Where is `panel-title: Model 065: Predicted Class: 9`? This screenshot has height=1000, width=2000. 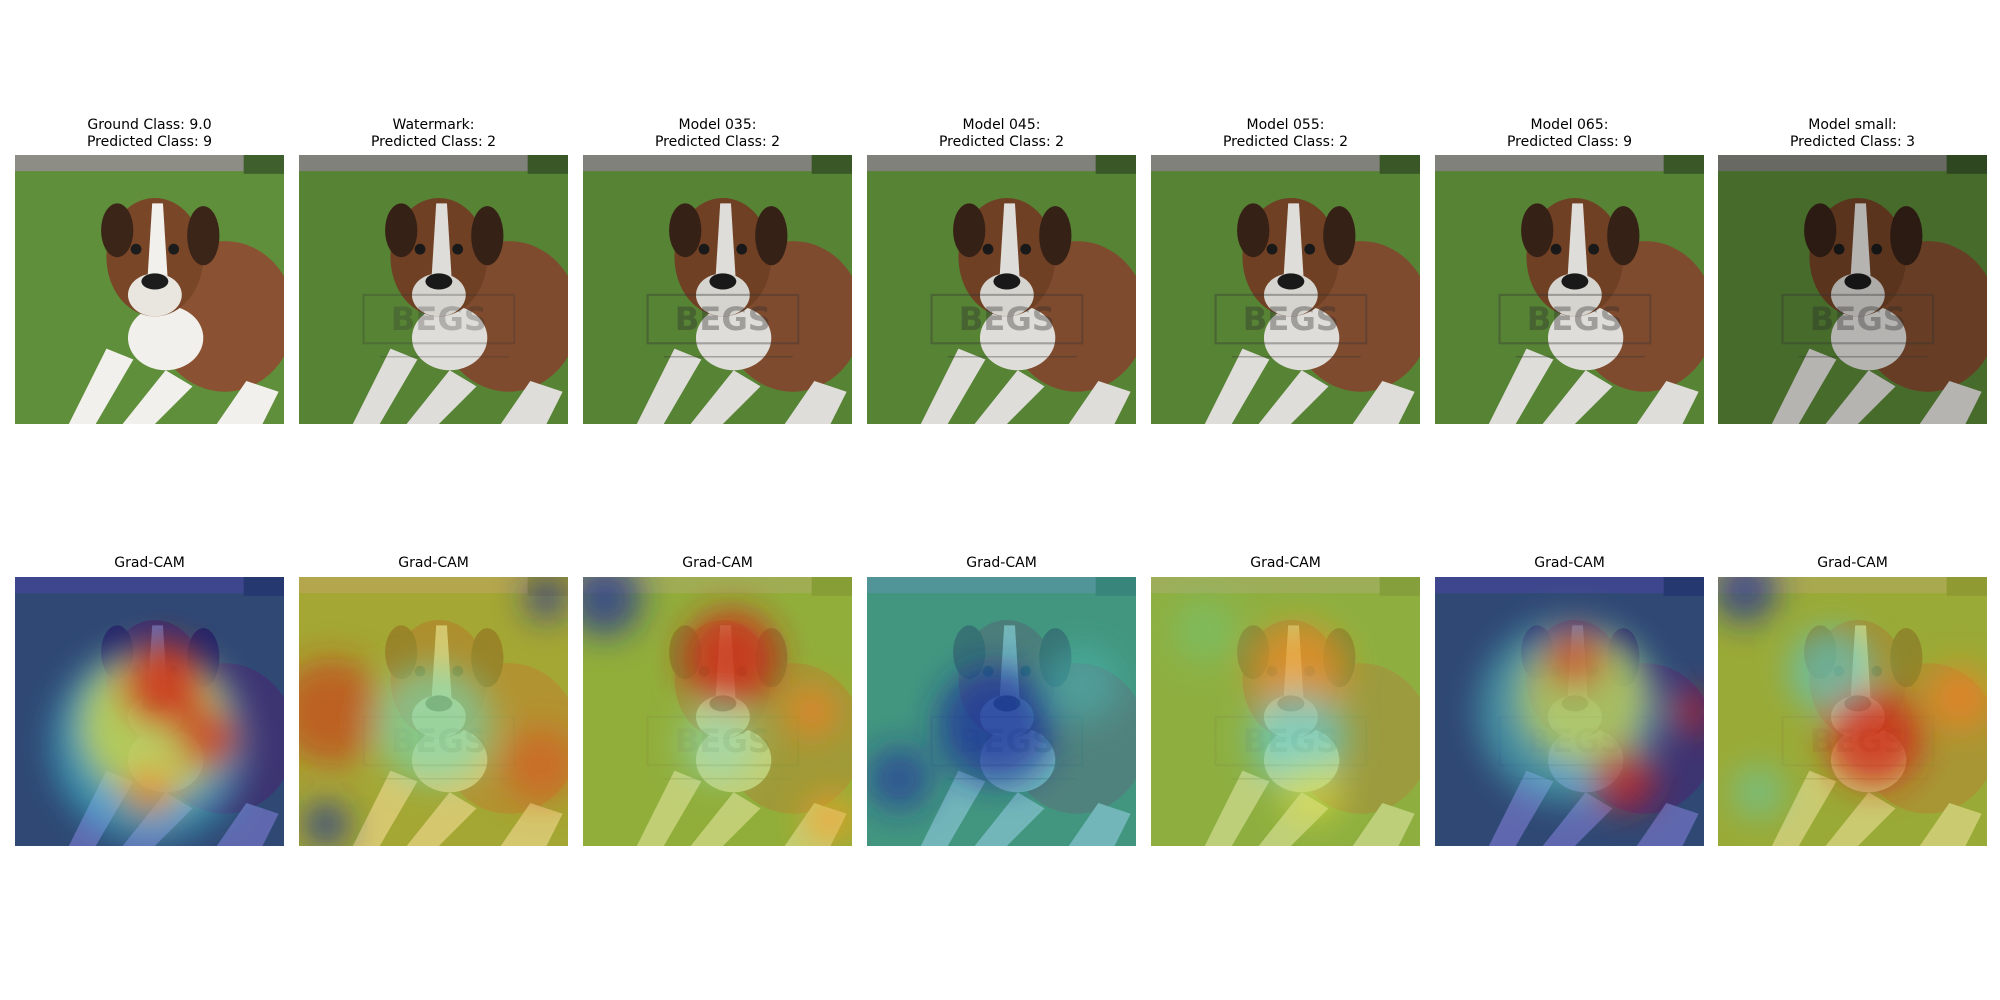 panel-title: Model 065: Predicted Class: 9 is located at coordinates (1569, 134).